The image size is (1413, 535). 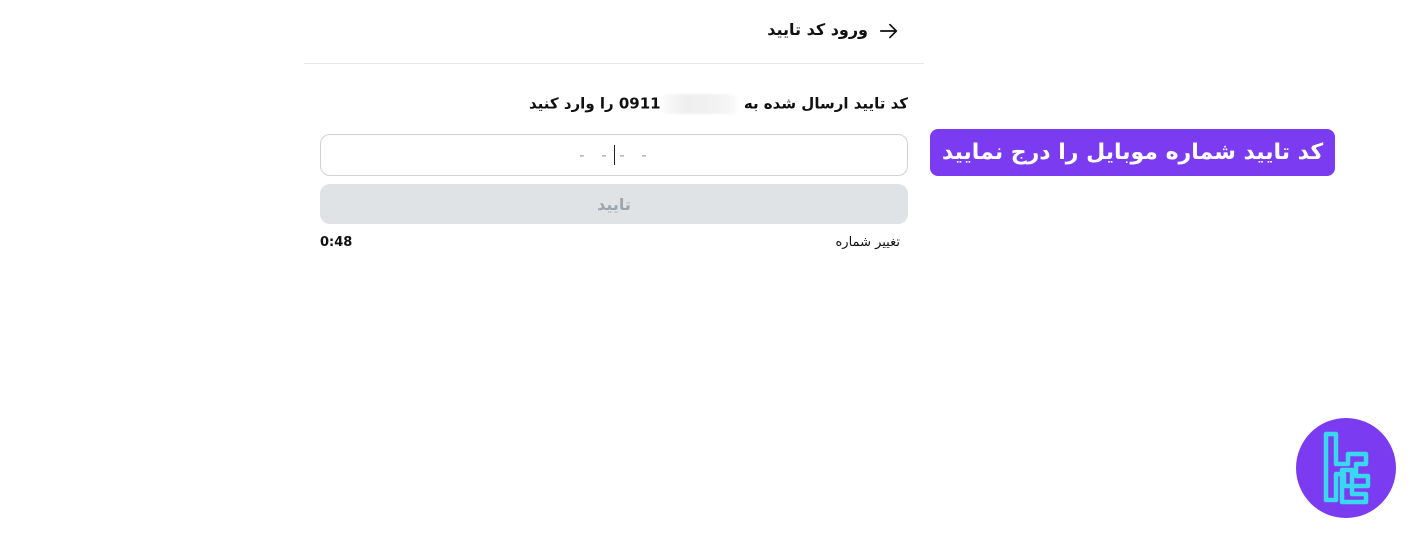 I want to click on masked-phone-number, so click(x=699, y=104).